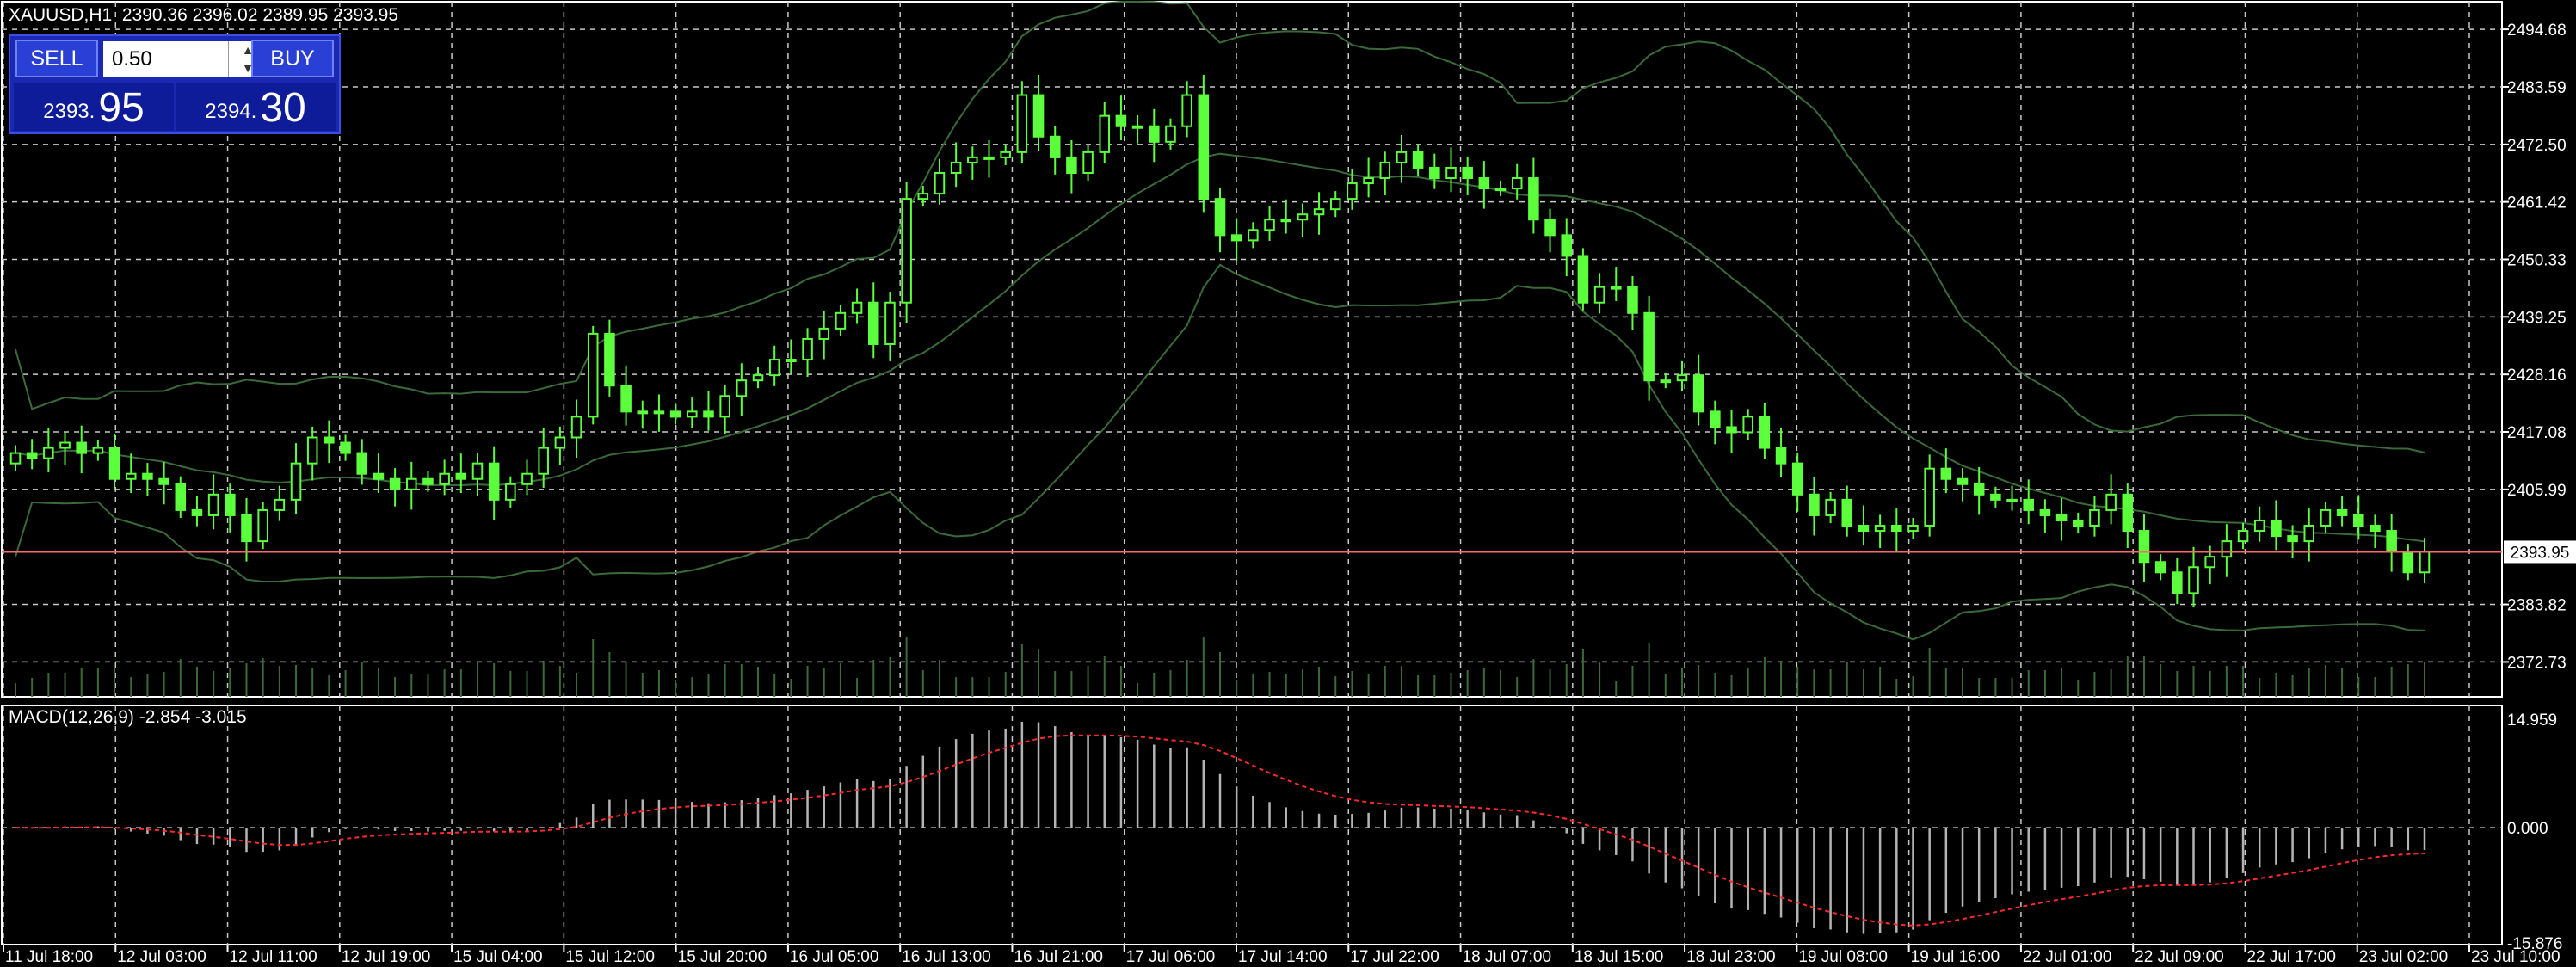  I want to click on buy-button: BUY, so click(293, 58).